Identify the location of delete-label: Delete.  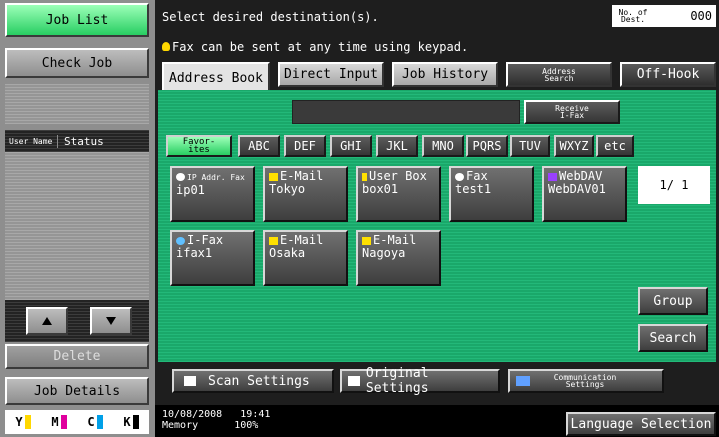
(77, 356).